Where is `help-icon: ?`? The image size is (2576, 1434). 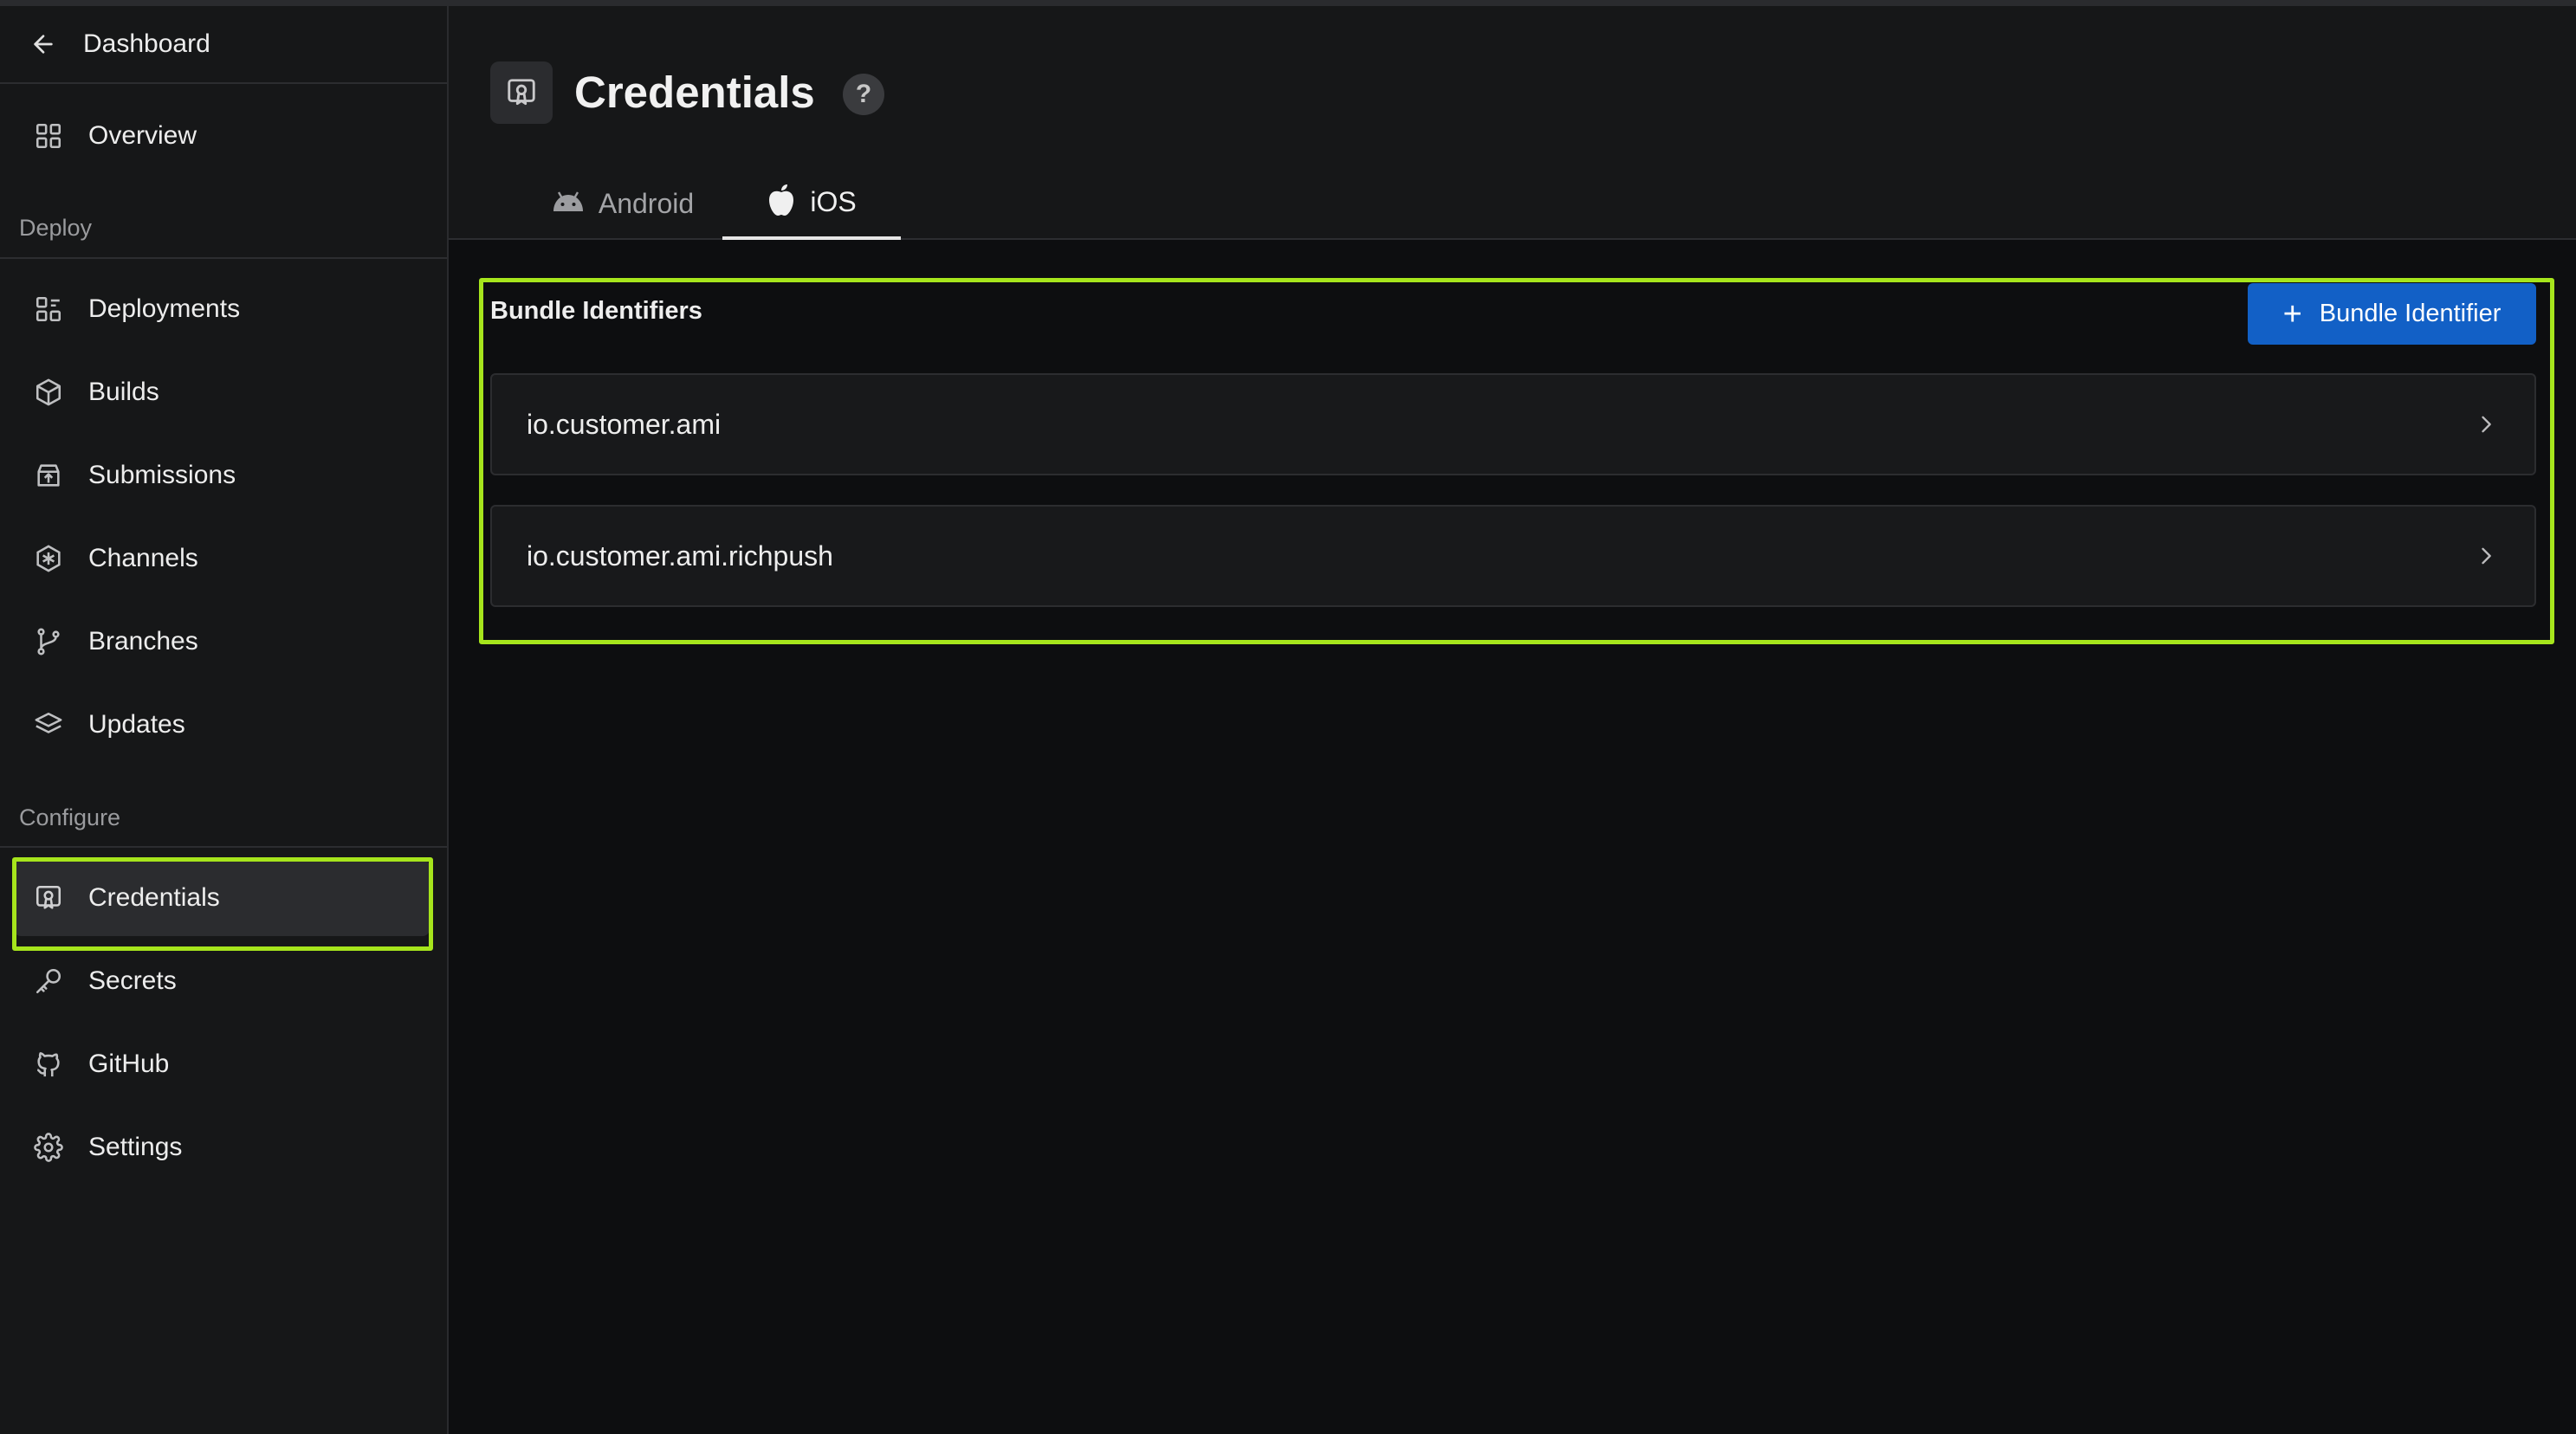 help-icon: ? is located at coordinates (863, 94).